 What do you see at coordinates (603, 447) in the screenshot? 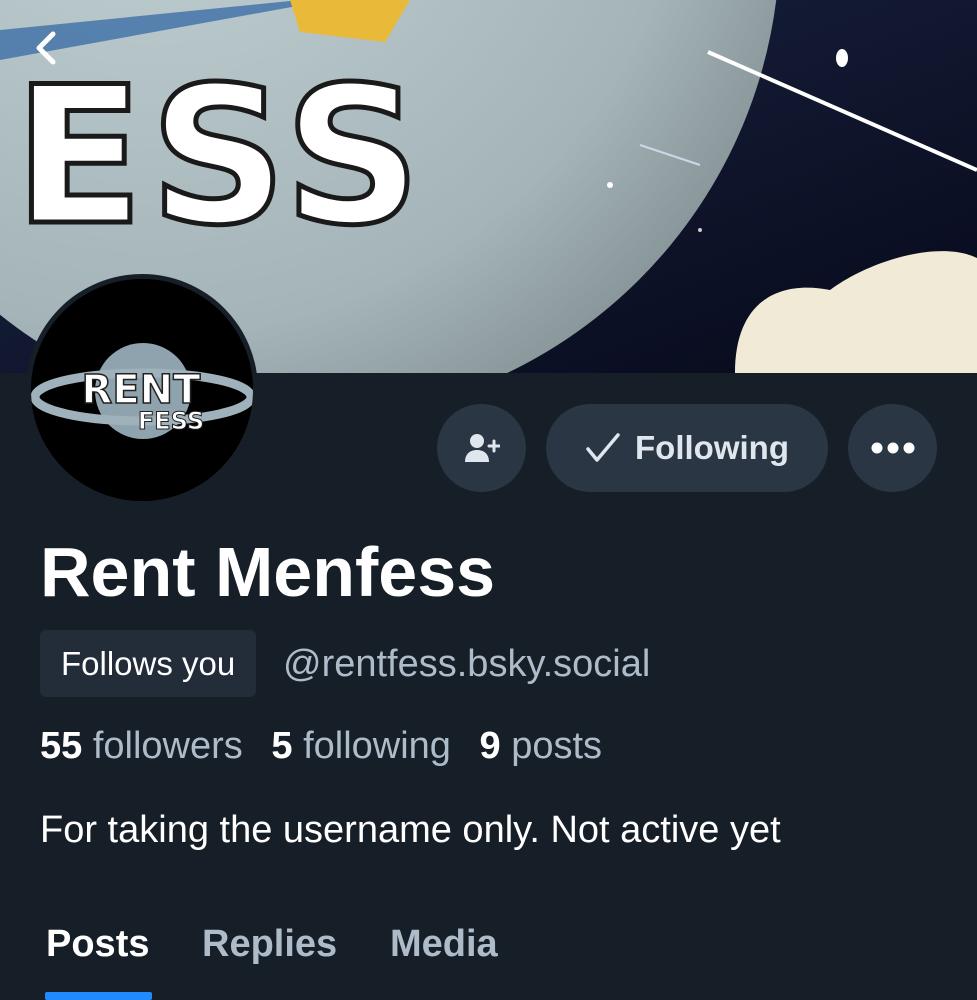
I see `checkmark-icon` at bounding box center [603, 447].